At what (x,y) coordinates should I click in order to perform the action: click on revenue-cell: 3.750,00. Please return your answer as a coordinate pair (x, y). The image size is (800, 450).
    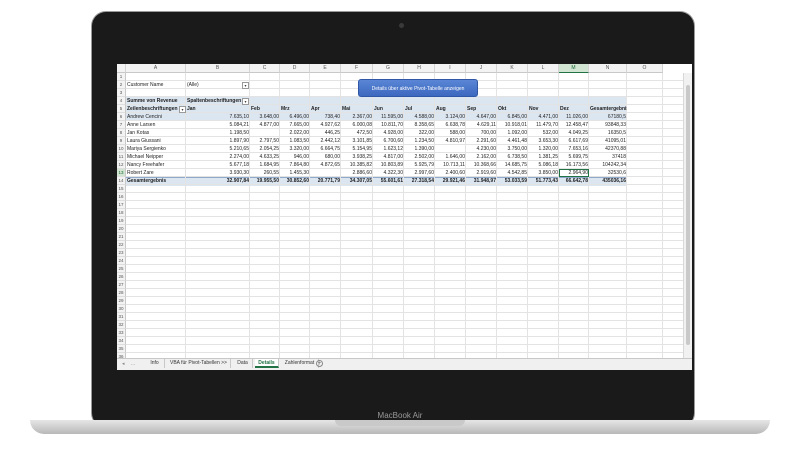
    Looking at the image, I should click on (512, 149).